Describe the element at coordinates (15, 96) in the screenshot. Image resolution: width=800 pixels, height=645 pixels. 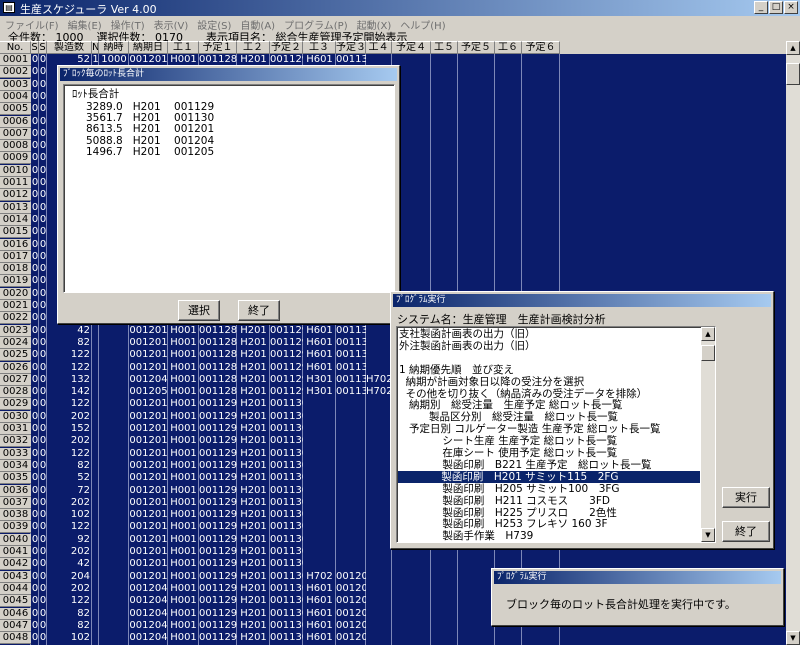
I see `row-number: 0004` at that location.